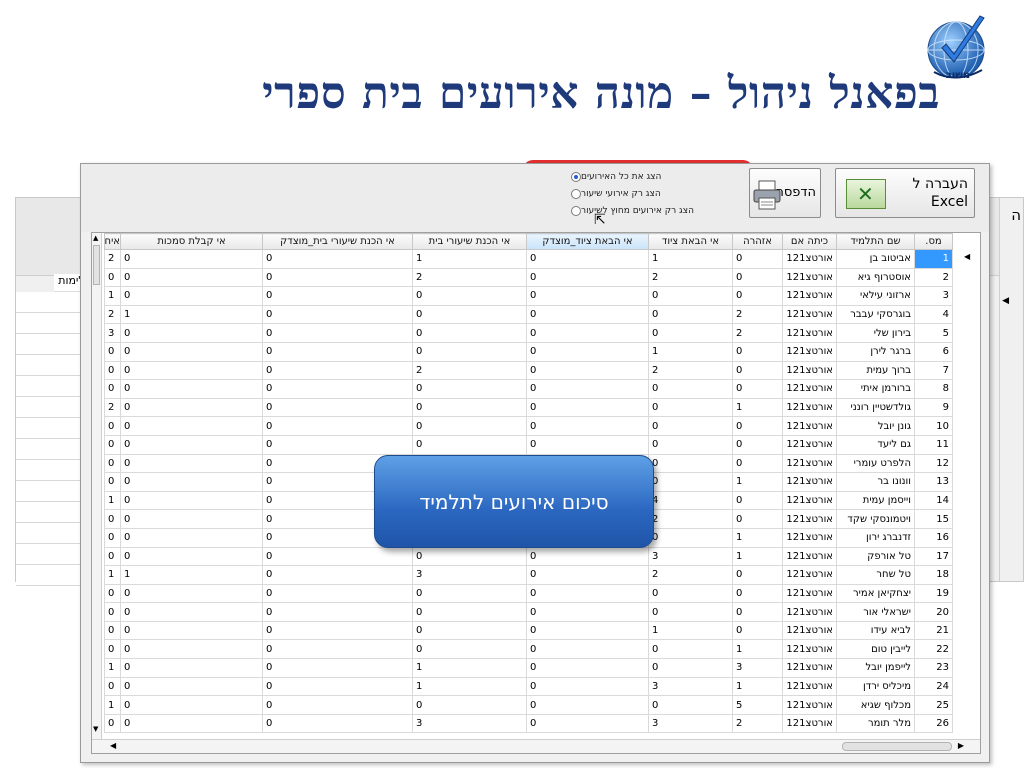 This screenshot has width=1024, height=768. What do you see at coordinates (528, 630) in the screenshot?
I see `table-row: 21 לביא עידו אורטצ121 0 1 0 0 0 0 0` at bounding box center [528, 630].